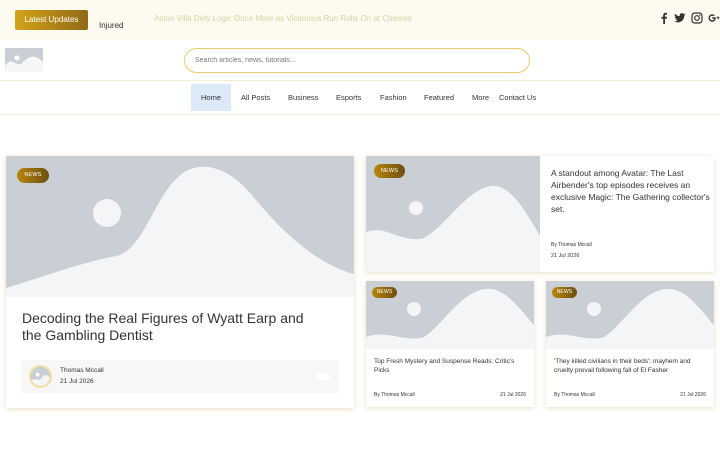 Image resolution: width=720 pixels, height=450 pixels. I want to click on nav-all-posts: All Posts, so click(255, 97).